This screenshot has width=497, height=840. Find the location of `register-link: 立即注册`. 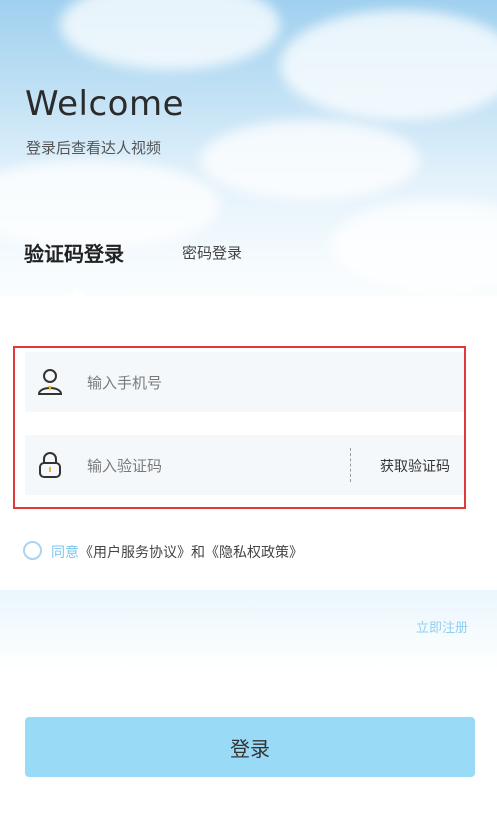

register-link: 立即注册 is located at coordinates (442, 626).